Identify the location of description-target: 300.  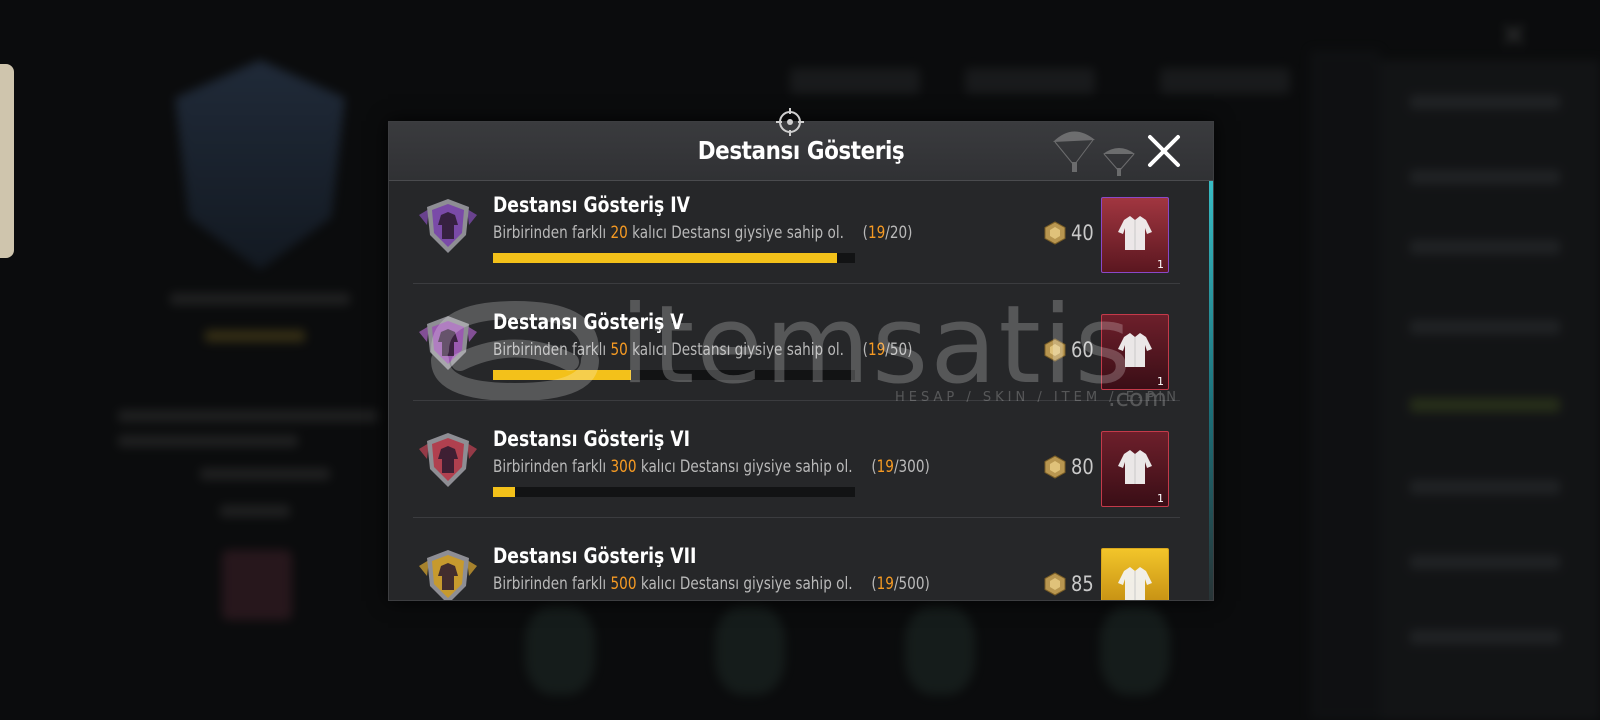
(623, 467).